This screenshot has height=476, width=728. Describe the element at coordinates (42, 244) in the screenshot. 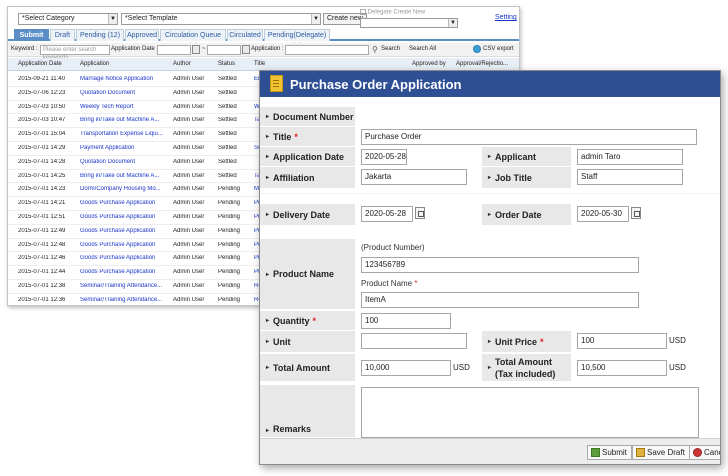

I see `row-date: 2015-07-01 12:48` at that location.